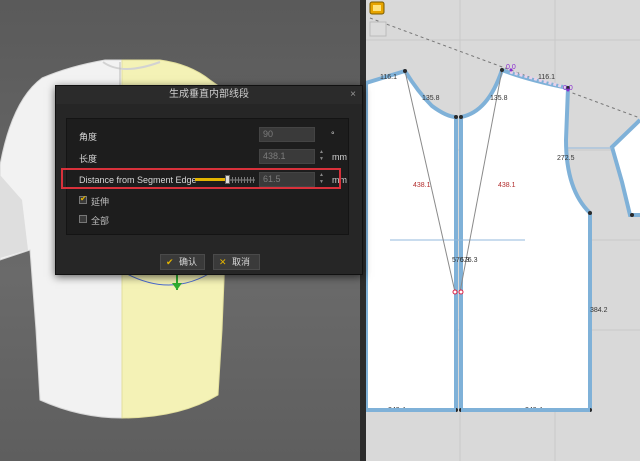 This screenshot has width=640, height=461. I want to click on close-icon: ×, so click(353, 95).